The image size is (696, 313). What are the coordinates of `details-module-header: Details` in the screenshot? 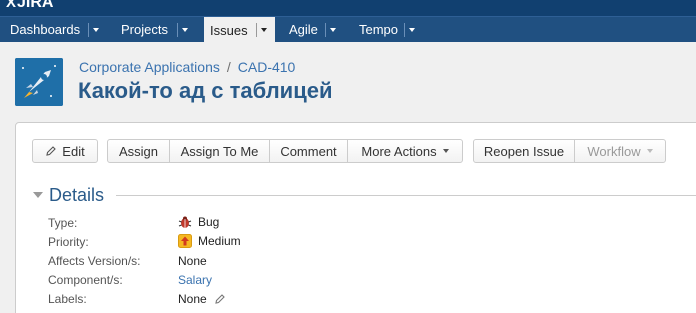 It's located at (68, 195).